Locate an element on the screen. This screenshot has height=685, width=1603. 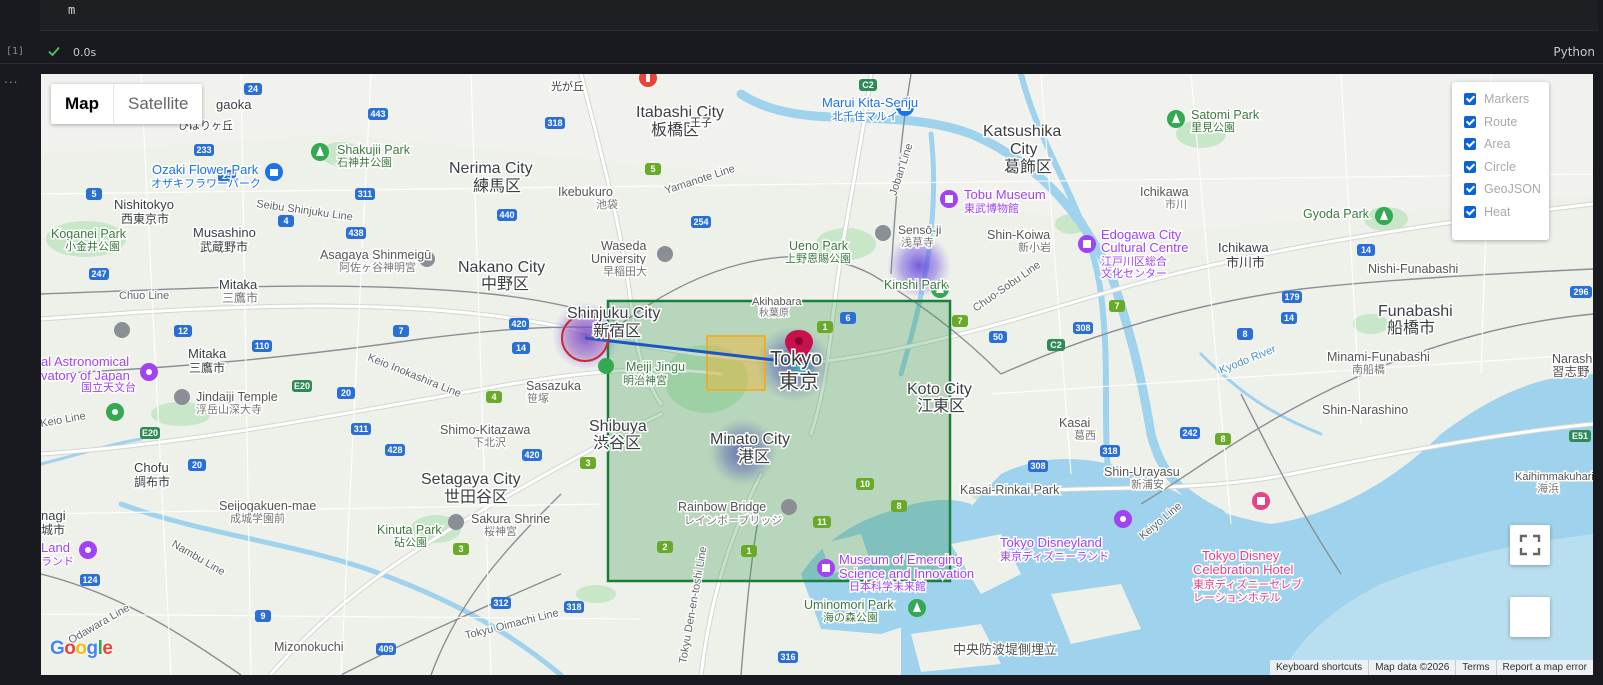
svg-text: ランド is located at coordinates (57, 562).